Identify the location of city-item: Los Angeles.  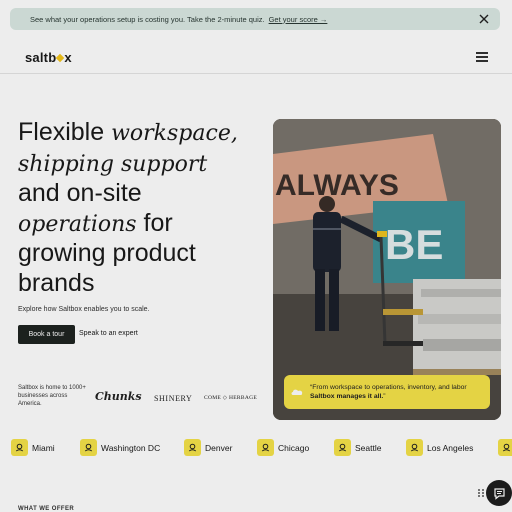
(439, 447).